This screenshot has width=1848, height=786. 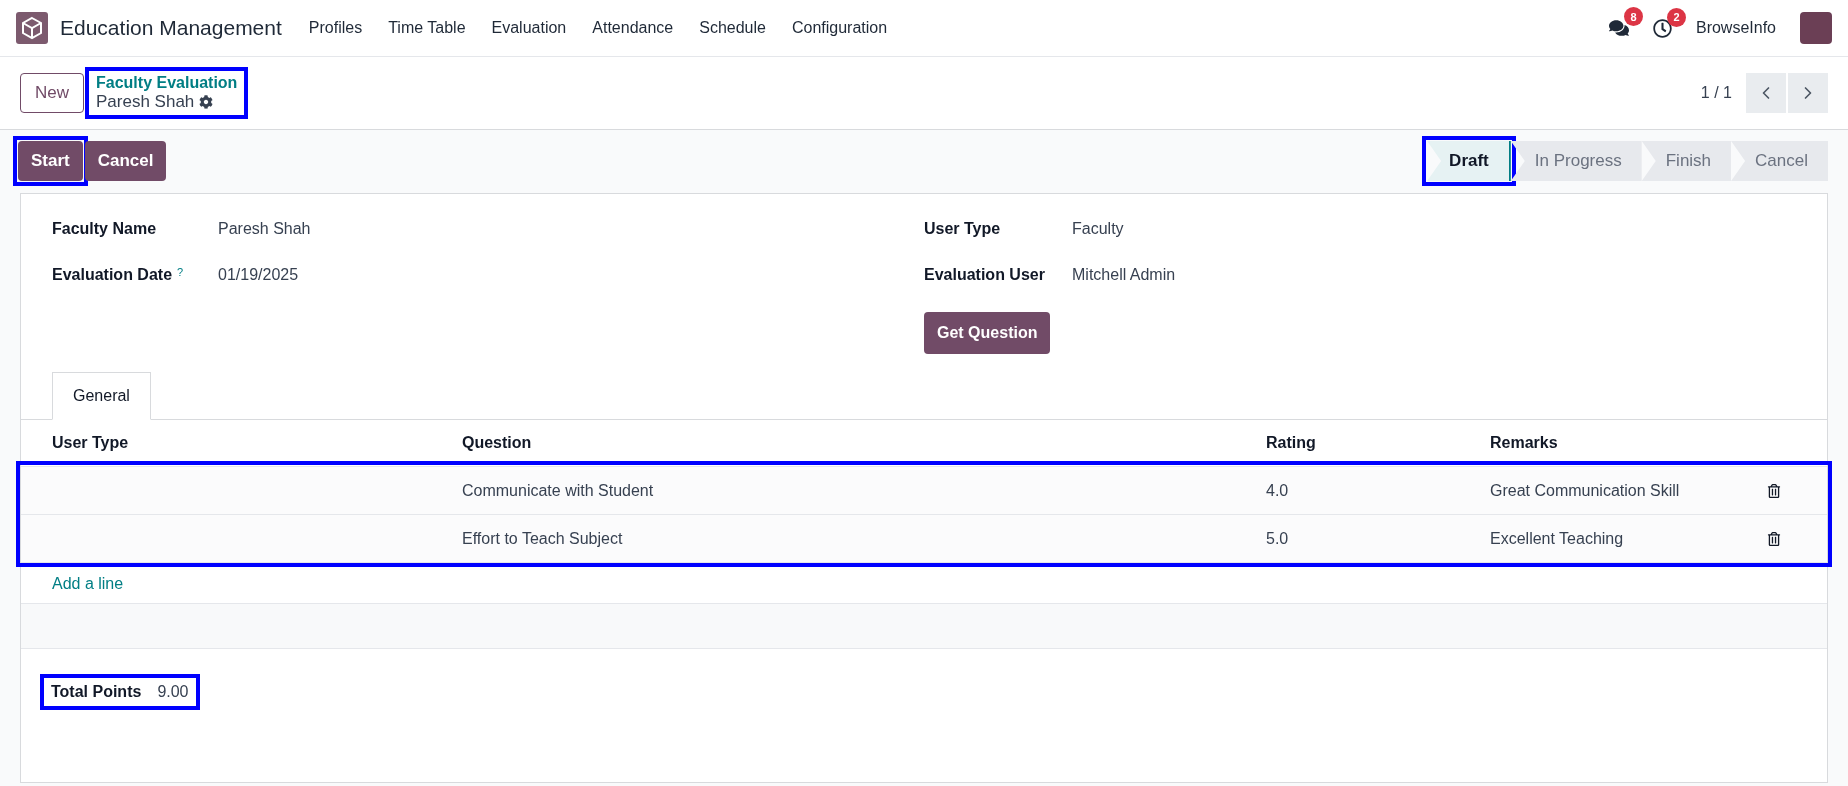 What do you see at coordinates (924, 490) in the screenshot?
I see `table-row: Communicate with Student 4.0 Great Communication Skill` at bounding box center [924, 490].